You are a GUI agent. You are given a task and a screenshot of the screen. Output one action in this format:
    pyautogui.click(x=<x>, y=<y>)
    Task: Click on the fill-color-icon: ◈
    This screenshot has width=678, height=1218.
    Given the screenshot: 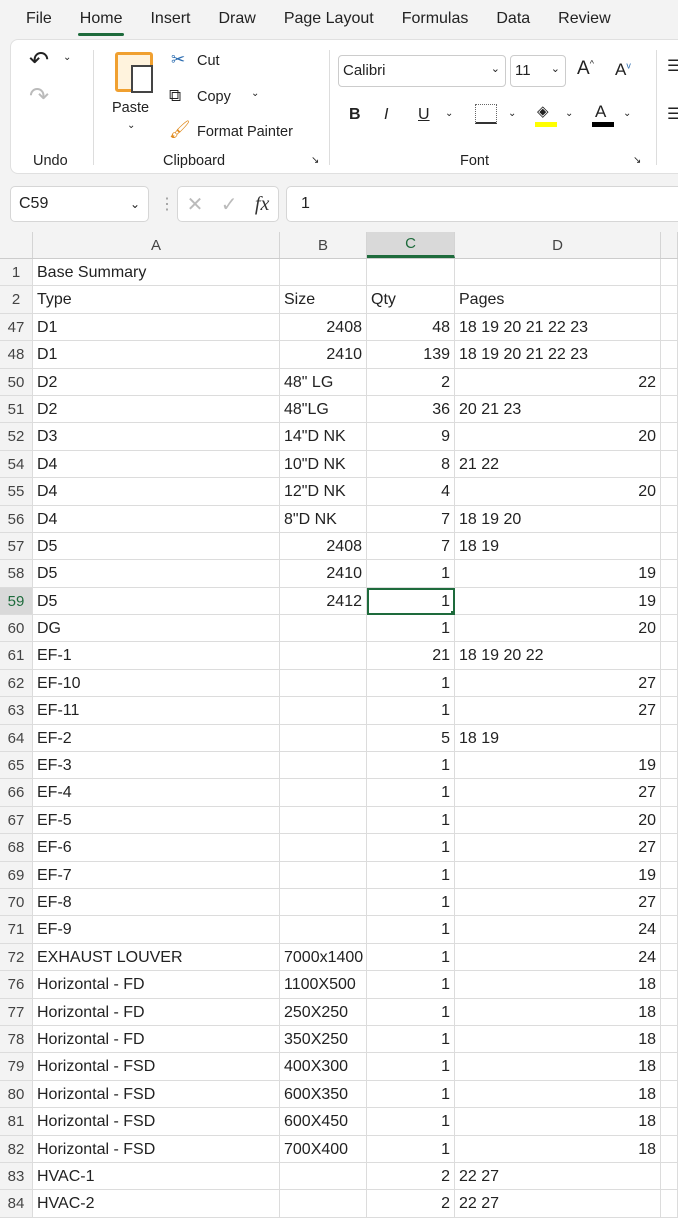 What is the action you would take?
    pyautogui.click(x=543, y=111)
    